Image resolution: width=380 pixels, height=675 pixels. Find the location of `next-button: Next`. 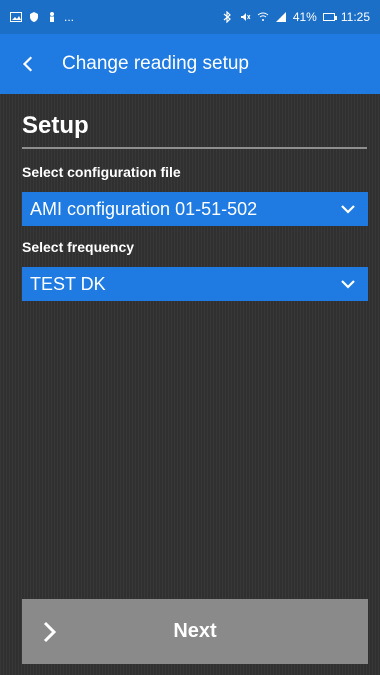

next-button: Next is located at coordinates (195, 631).